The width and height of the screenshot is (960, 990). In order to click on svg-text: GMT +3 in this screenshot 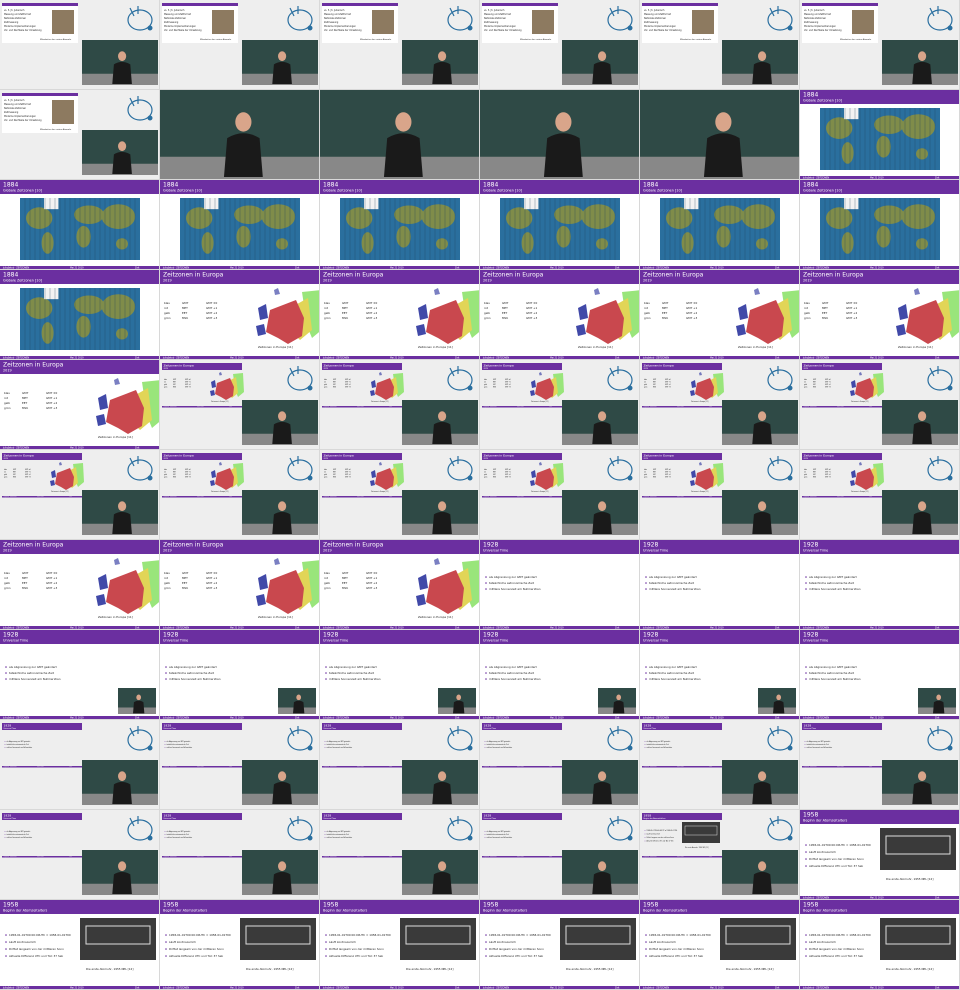, I will do `click(212, 588)`.